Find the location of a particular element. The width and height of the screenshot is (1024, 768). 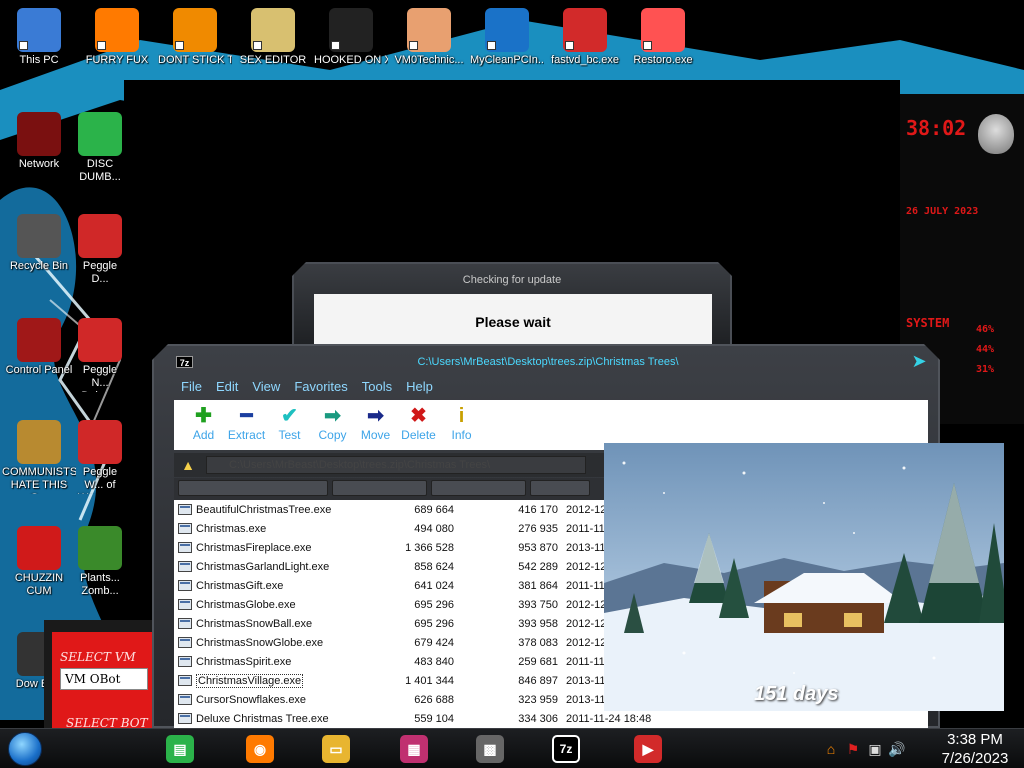

file-name: ChristmasSpirit.exe is located at coordinates (244, 661).